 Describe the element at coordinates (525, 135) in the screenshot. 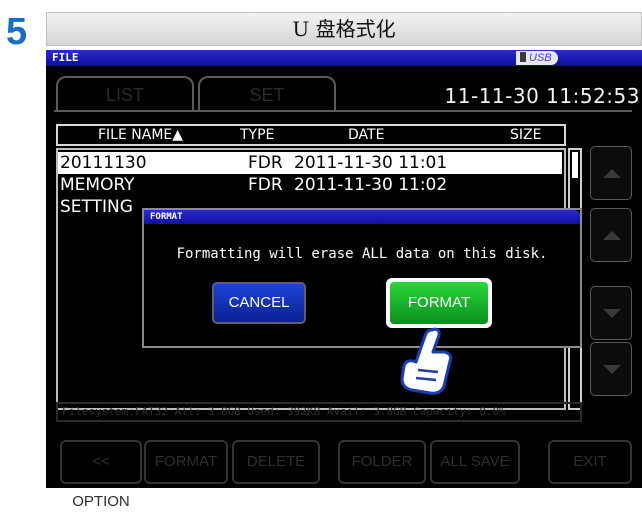

I see `column-size: SIZE` at that location.